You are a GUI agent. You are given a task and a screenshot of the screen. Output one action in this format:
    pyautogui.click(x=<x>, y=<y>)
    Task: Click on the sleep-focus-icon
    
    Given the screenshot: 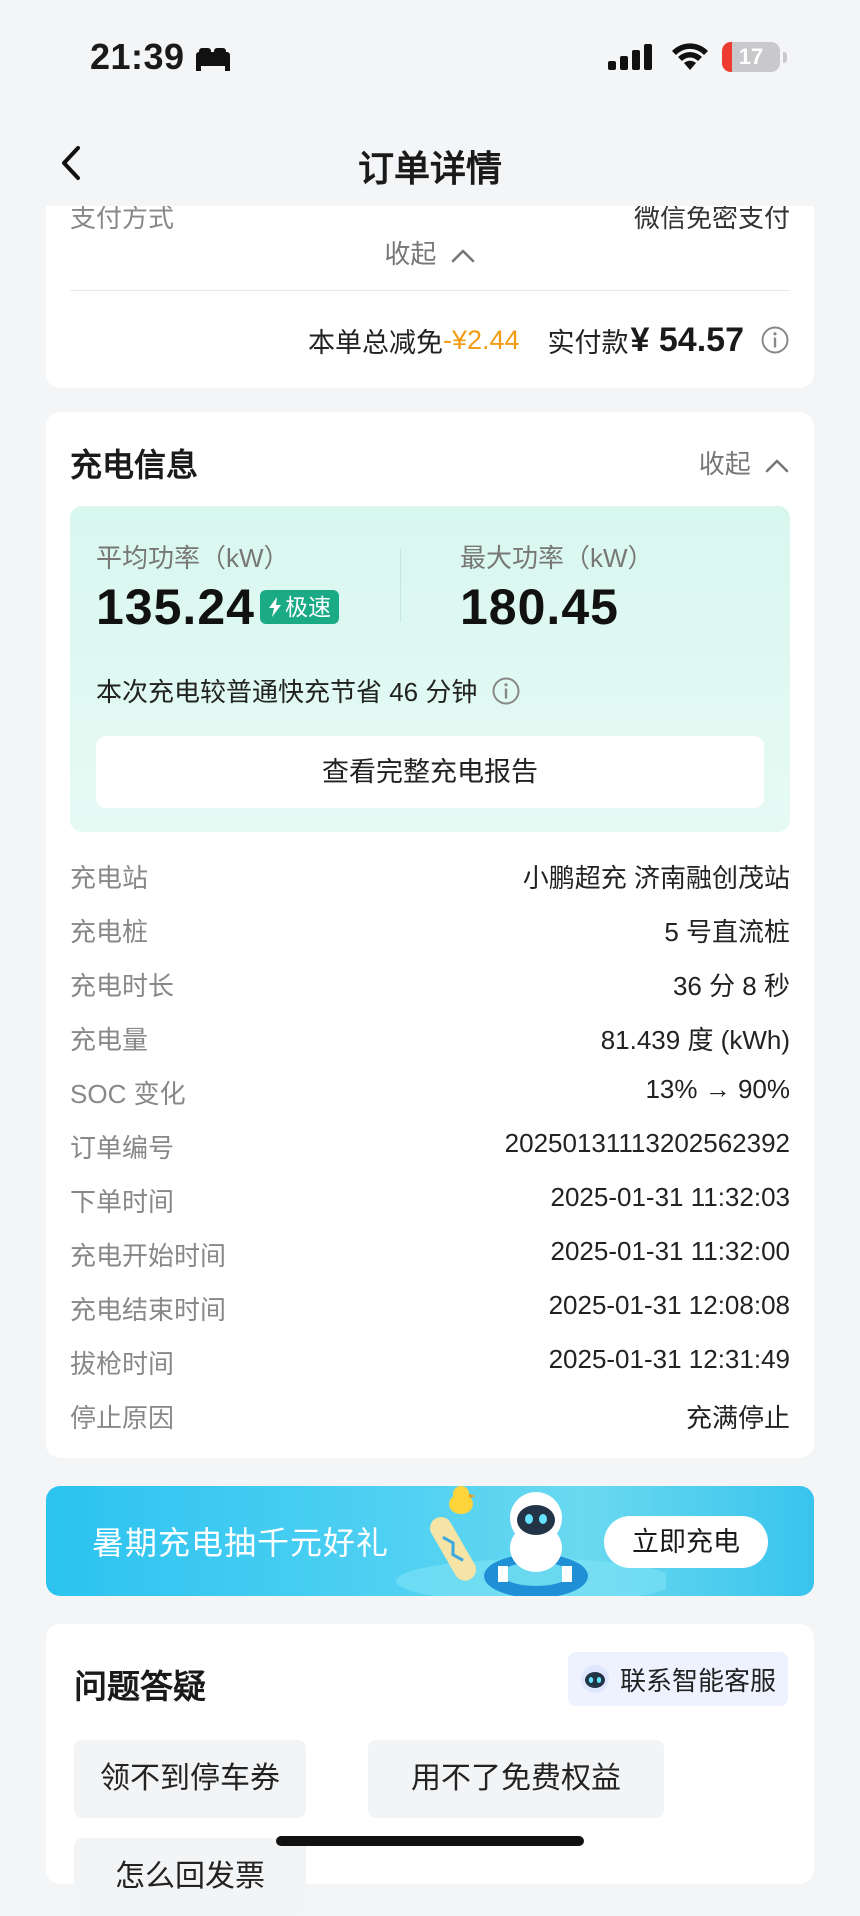 What is the action you would take?
    pyautogui.click(x=213, y=59)
    